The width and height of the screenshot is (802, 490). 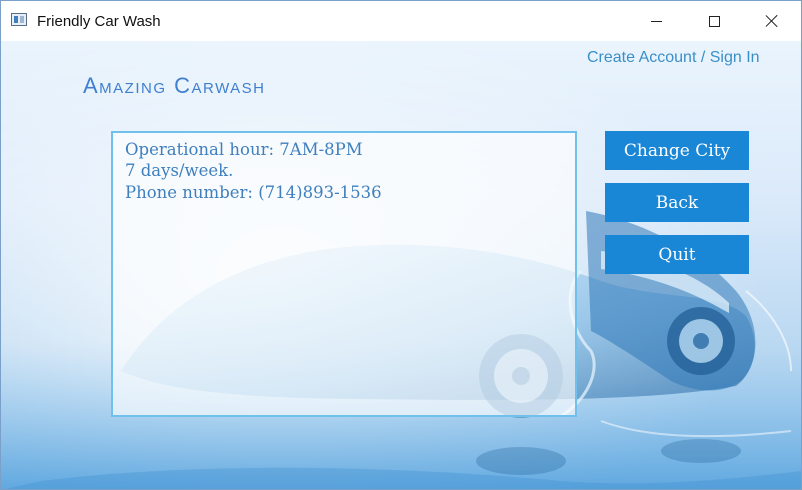 I want to click on title-bar: Friendly Car Wash, so click(x=401, y=21).